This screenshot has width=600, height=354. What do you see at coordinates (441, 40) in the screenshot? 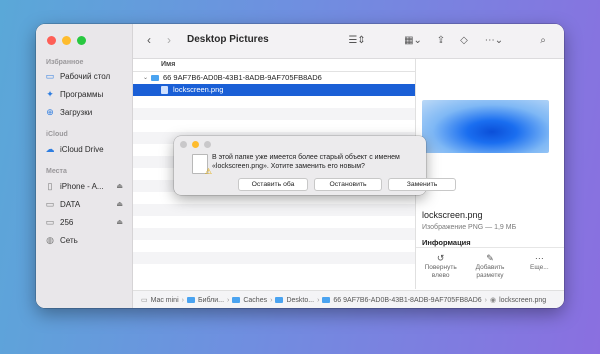
I see `share-icon: ⇪` at bounding box center [441, 40].